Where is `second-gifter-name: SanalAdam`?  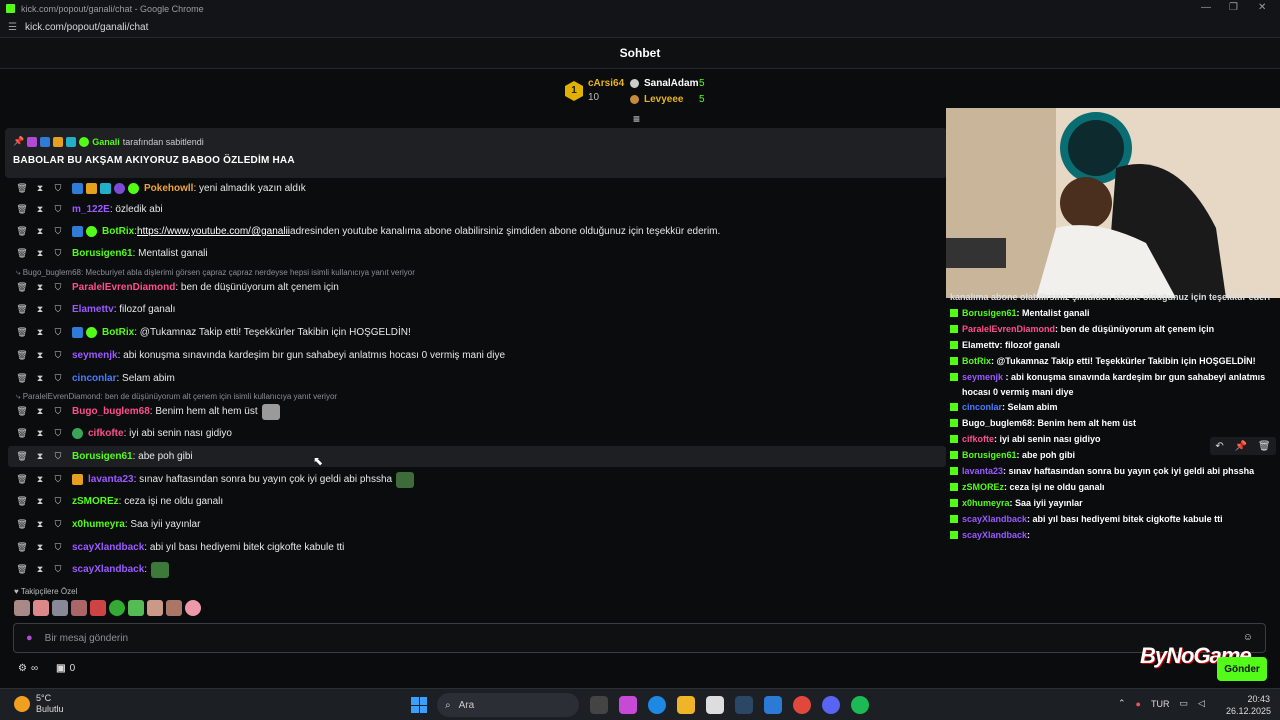 second-gifter-name: SanalAdam is located at coordinates (671, 83).